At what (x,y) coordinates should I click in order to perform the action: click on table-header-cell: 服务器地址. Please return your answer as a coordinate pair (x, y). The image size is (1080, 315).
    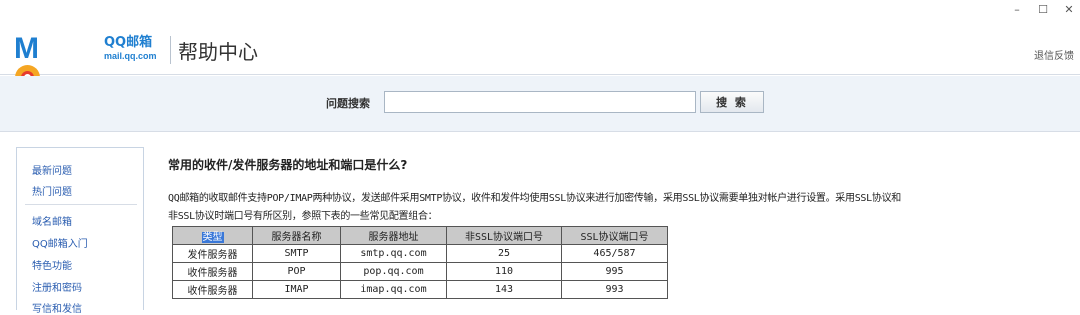
    Looking at the image, I should click on (393, 235).